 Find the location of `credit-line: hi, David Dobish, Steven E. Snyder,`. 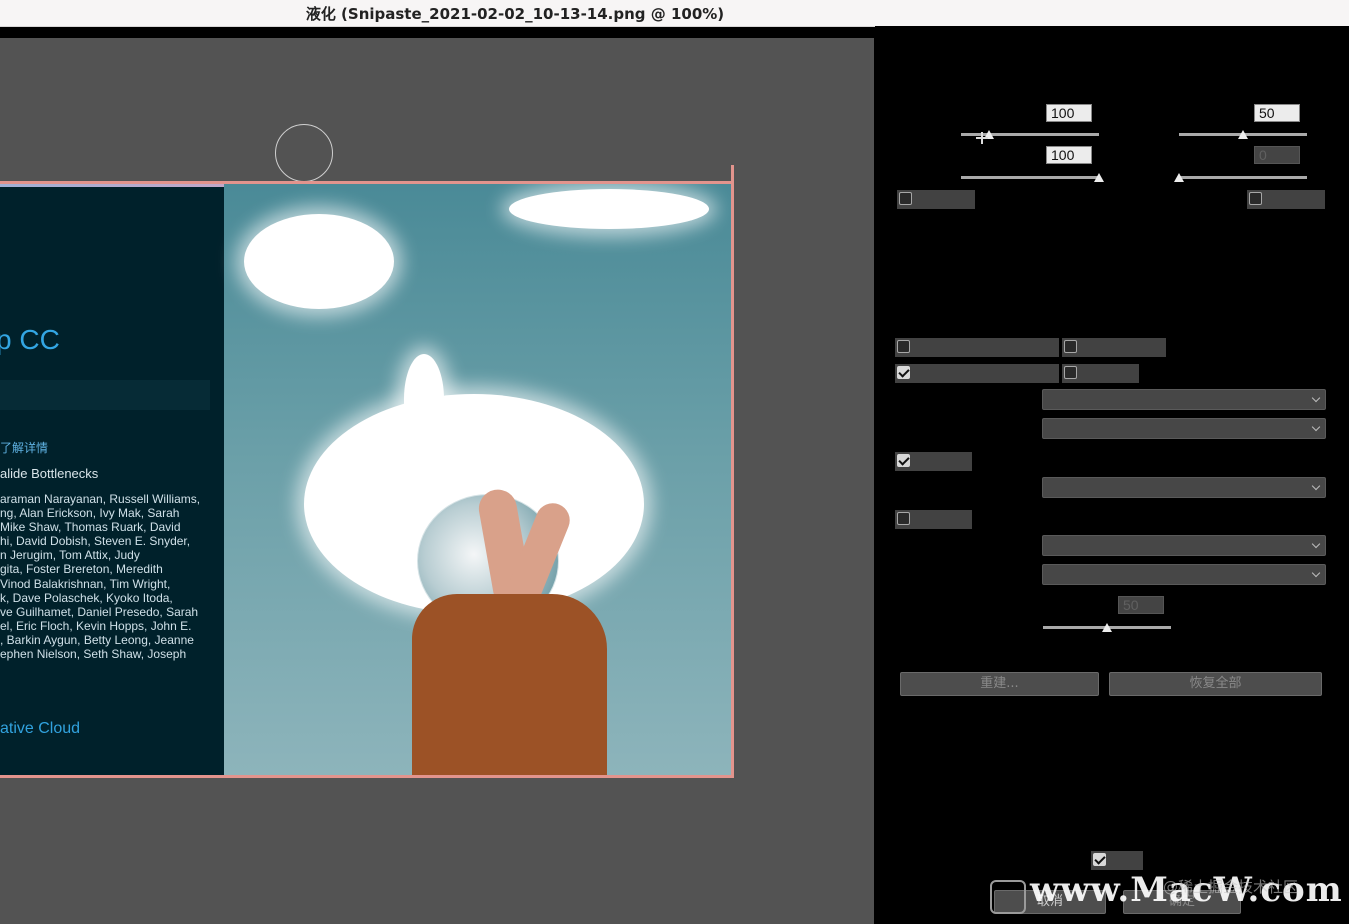

credit-line: hi, David Dobish, Steven E. Snyder, is located at coordinates (95, 541).